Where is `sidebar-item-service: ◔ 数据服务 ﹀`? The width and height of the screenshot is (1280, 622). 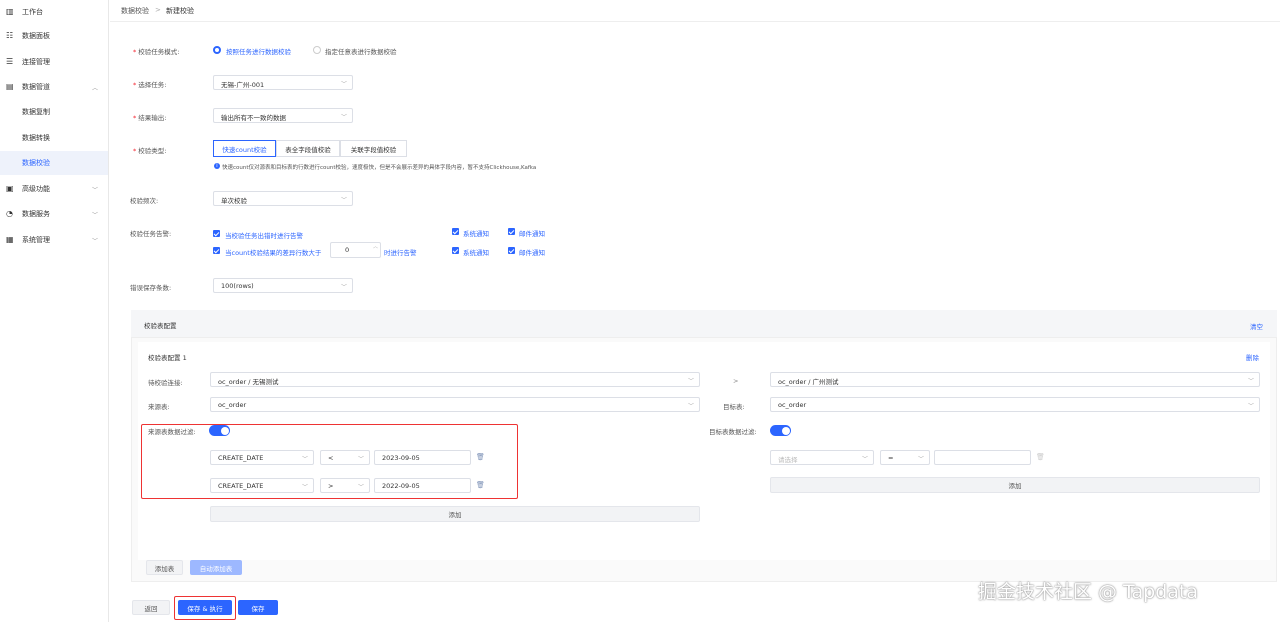
sidebar-item-service: ◔ 数据服务 ﹀ is located at coordinates (54, 214).